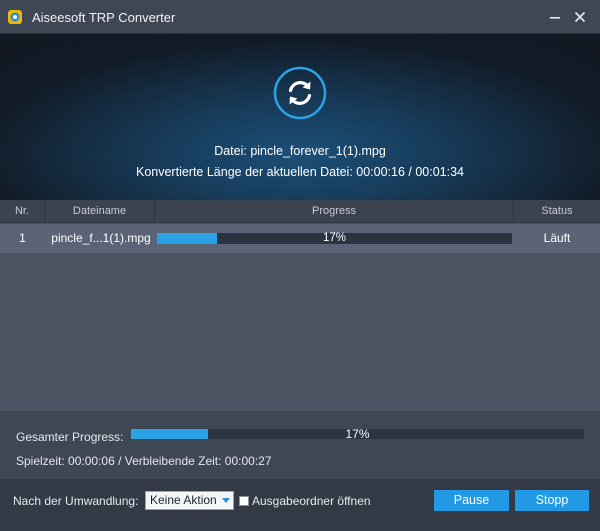 Image resolution: width=600 pixels, height=531 pixels. I want to click on aiseesoft-logo-icon, so click(15, 17).